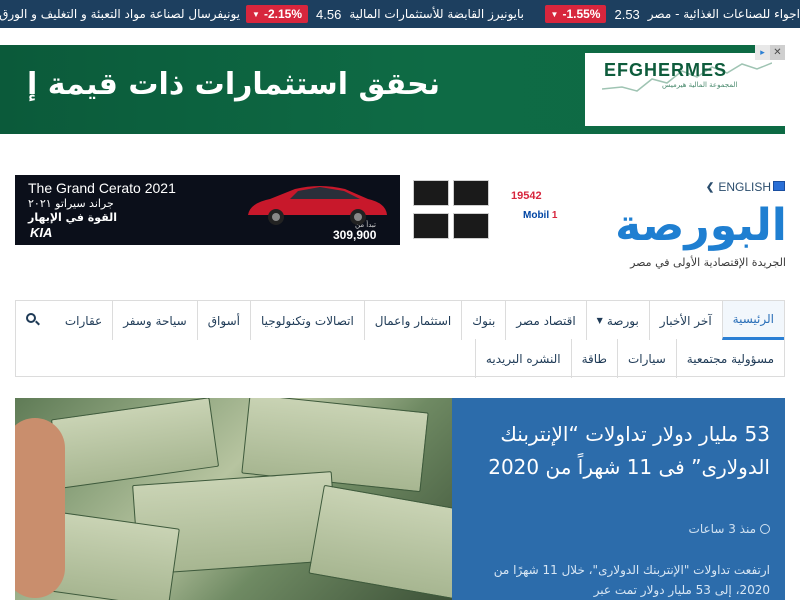  I want to click on nav-item-label: اتصالات وتكنولوجيا, so click(307, 320).